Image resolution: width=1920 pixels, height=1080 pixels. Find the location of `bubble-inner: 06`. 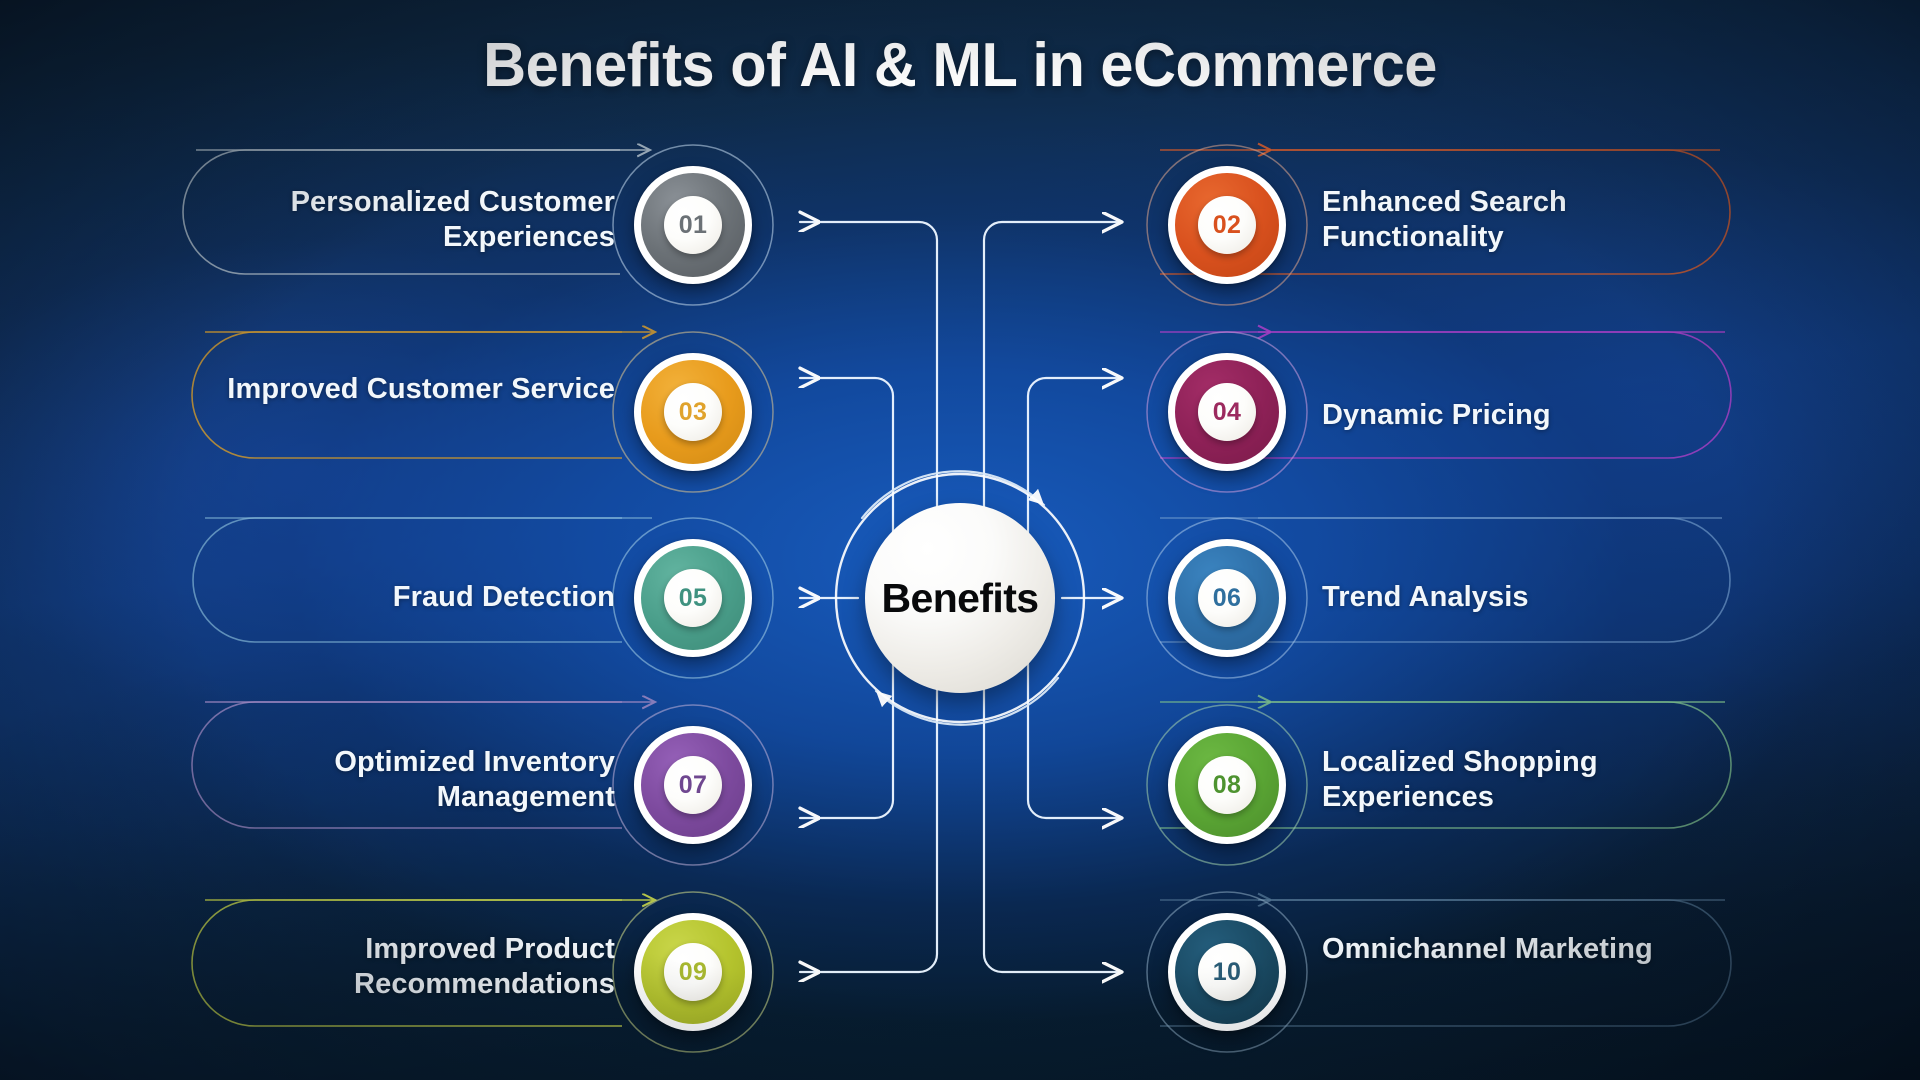

bubble-inner: 06 is located at coordinates (1227, 598).